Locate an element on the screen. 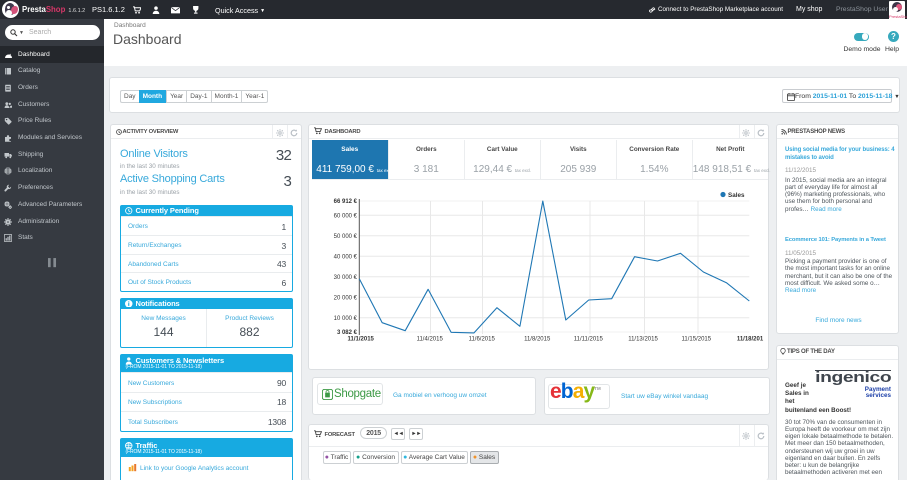 This screenshot has height=480, width=907. svg-text: 11/18/201 is located at coordinates (750, 340).